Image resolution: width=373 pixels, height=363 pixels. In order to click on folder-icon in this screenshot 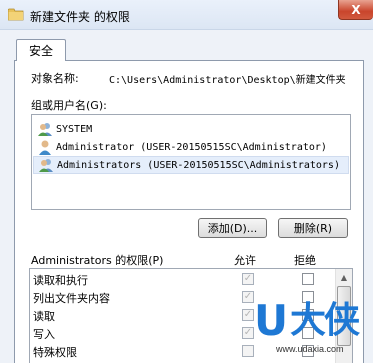, I will do `click(16, 14)`.